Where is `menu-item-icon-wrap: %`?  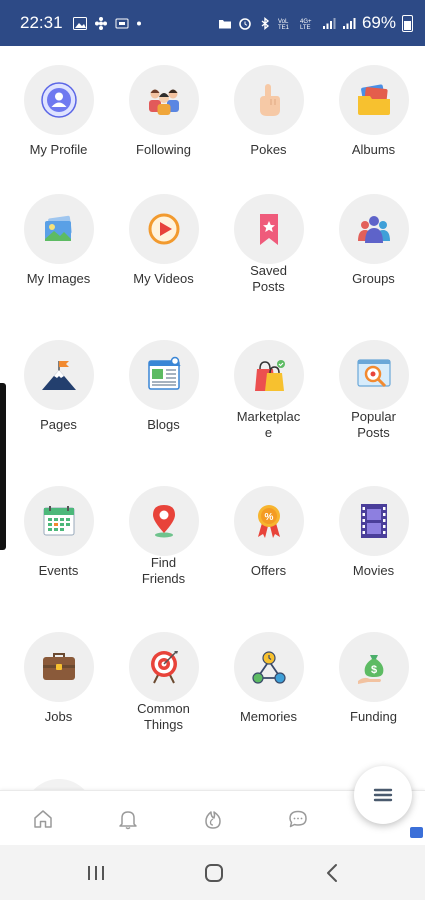
menu-item-icon-wrap: % is located at coordinates (268, 521).